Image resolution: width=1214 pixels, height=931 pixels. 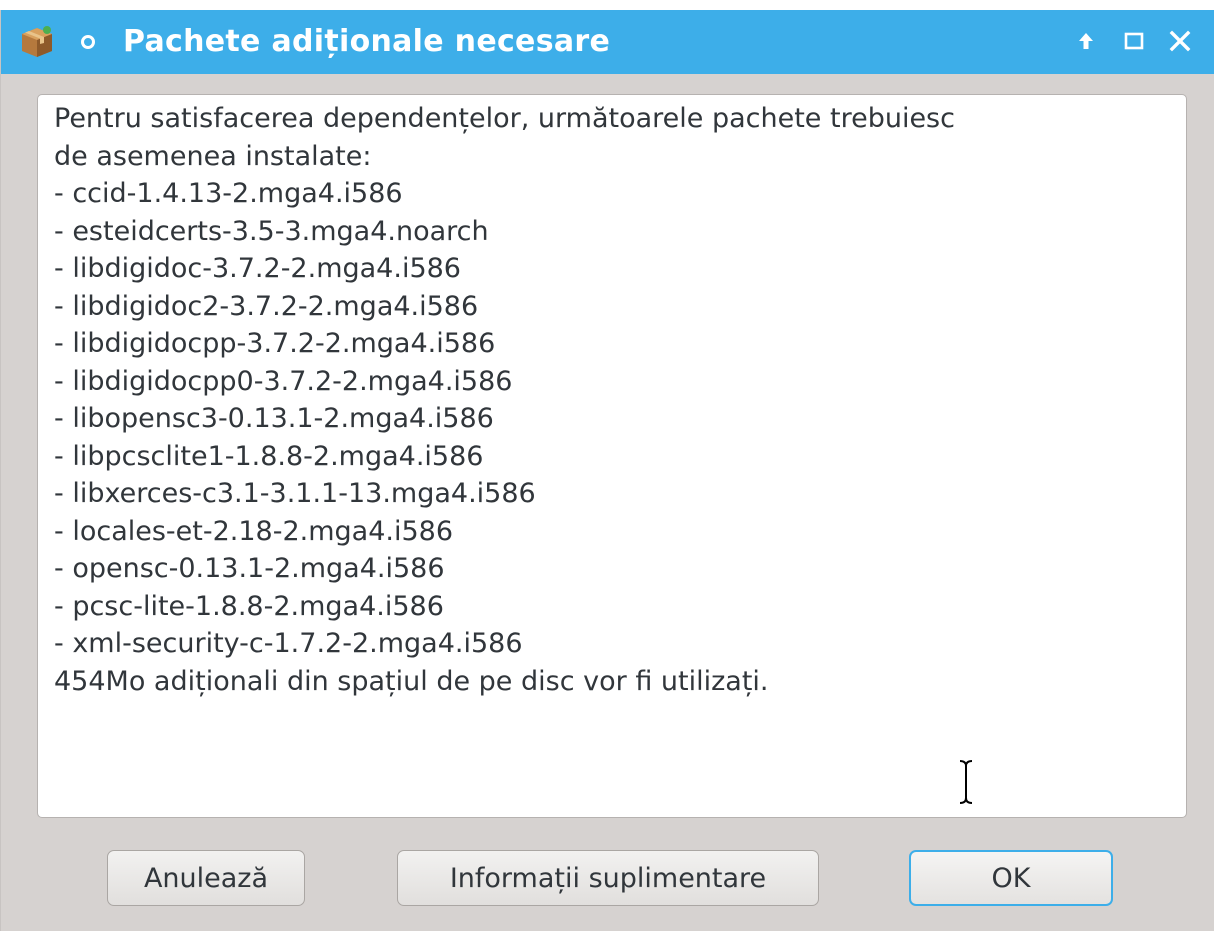 What do you see at coordinates (283, 381) in the screenshot?
I see `package-line: - libdigidocpp0-3.7.2-2.mga4.i586` at bounding box center [283, 381].